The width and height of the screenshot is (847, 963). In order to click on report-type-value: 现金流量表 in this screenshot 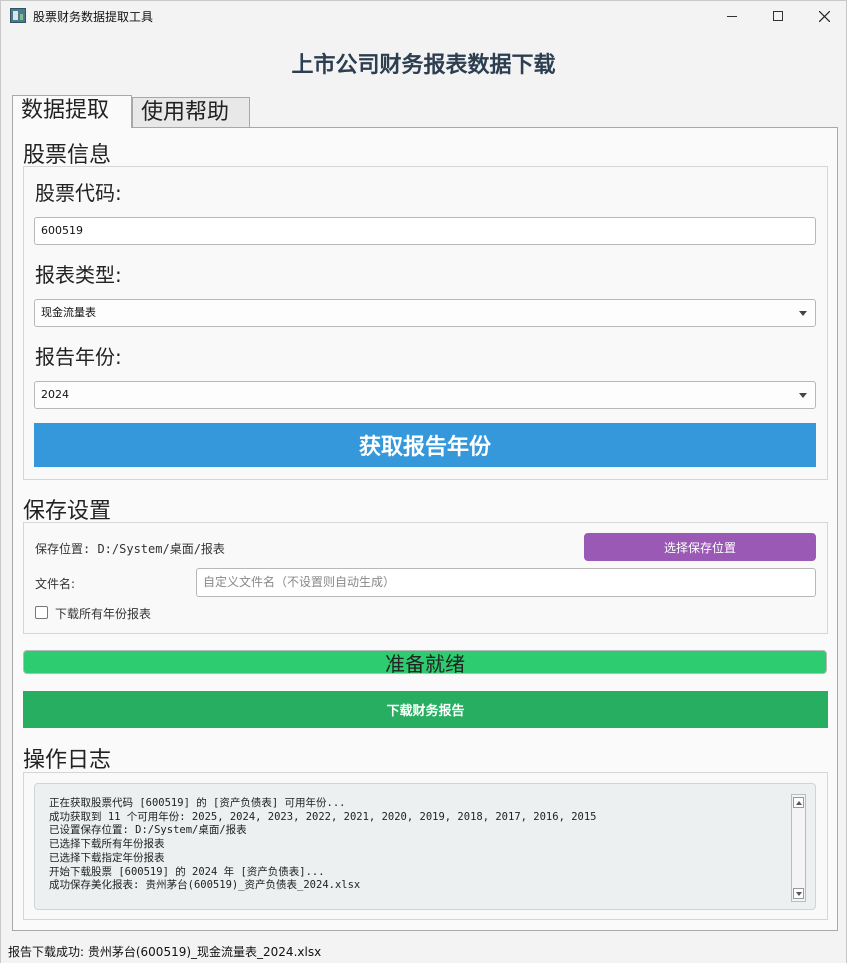, I will do `click(68, 312)`.